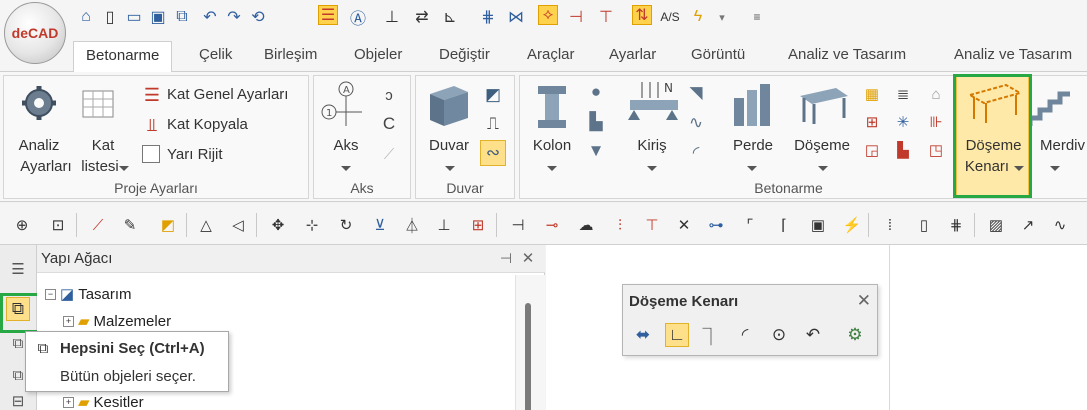 The width and height of the screenshot is (1087, 410). Describe the element at coordinates (516, 17) in the screenshot. I see `snap-icon: ⋈` at that location.